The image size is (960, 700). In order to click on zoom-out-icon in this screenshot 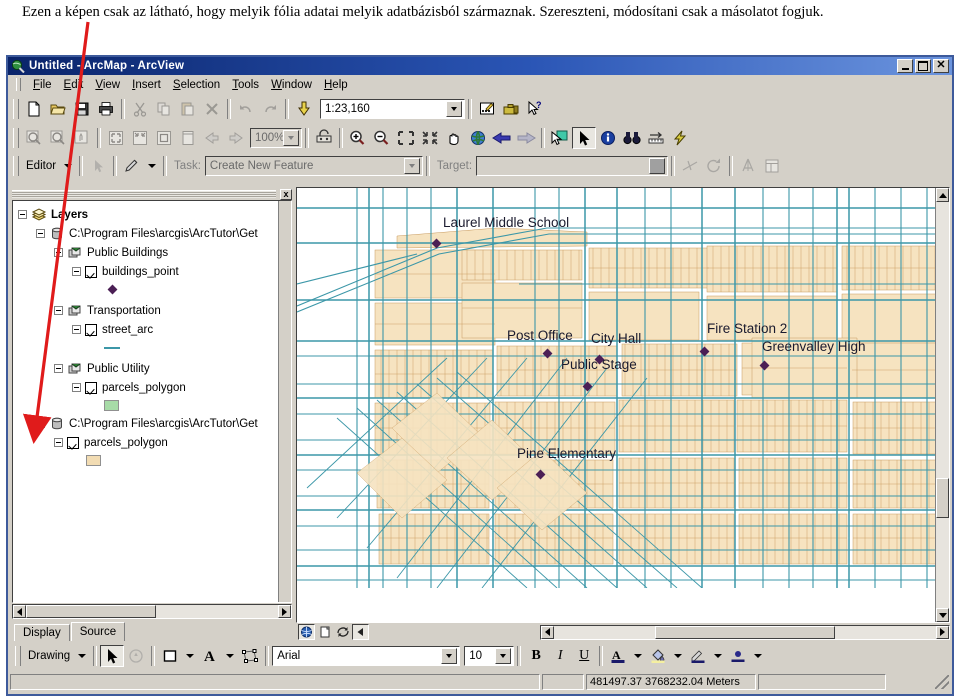, I will do `click(382, 138)`.